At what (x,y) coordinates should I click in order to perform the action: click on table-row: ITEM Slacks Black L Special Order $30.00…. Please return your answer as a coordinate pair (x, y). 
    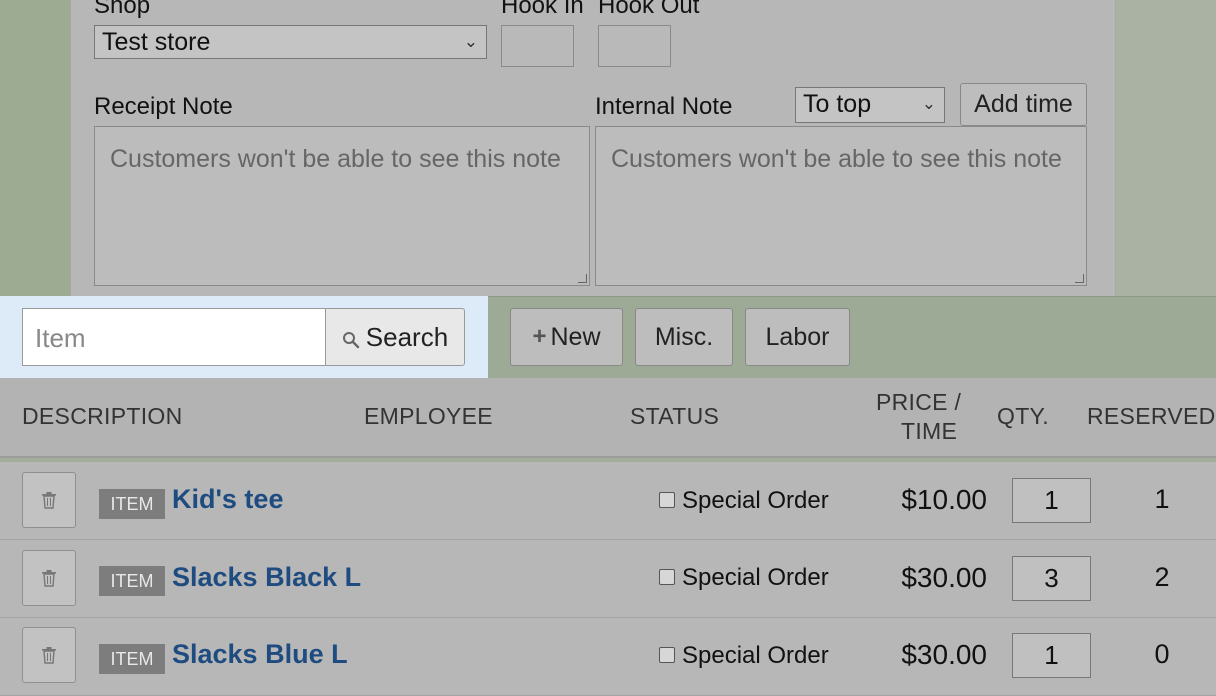
    Looking at the image, I should click on (608, 579).